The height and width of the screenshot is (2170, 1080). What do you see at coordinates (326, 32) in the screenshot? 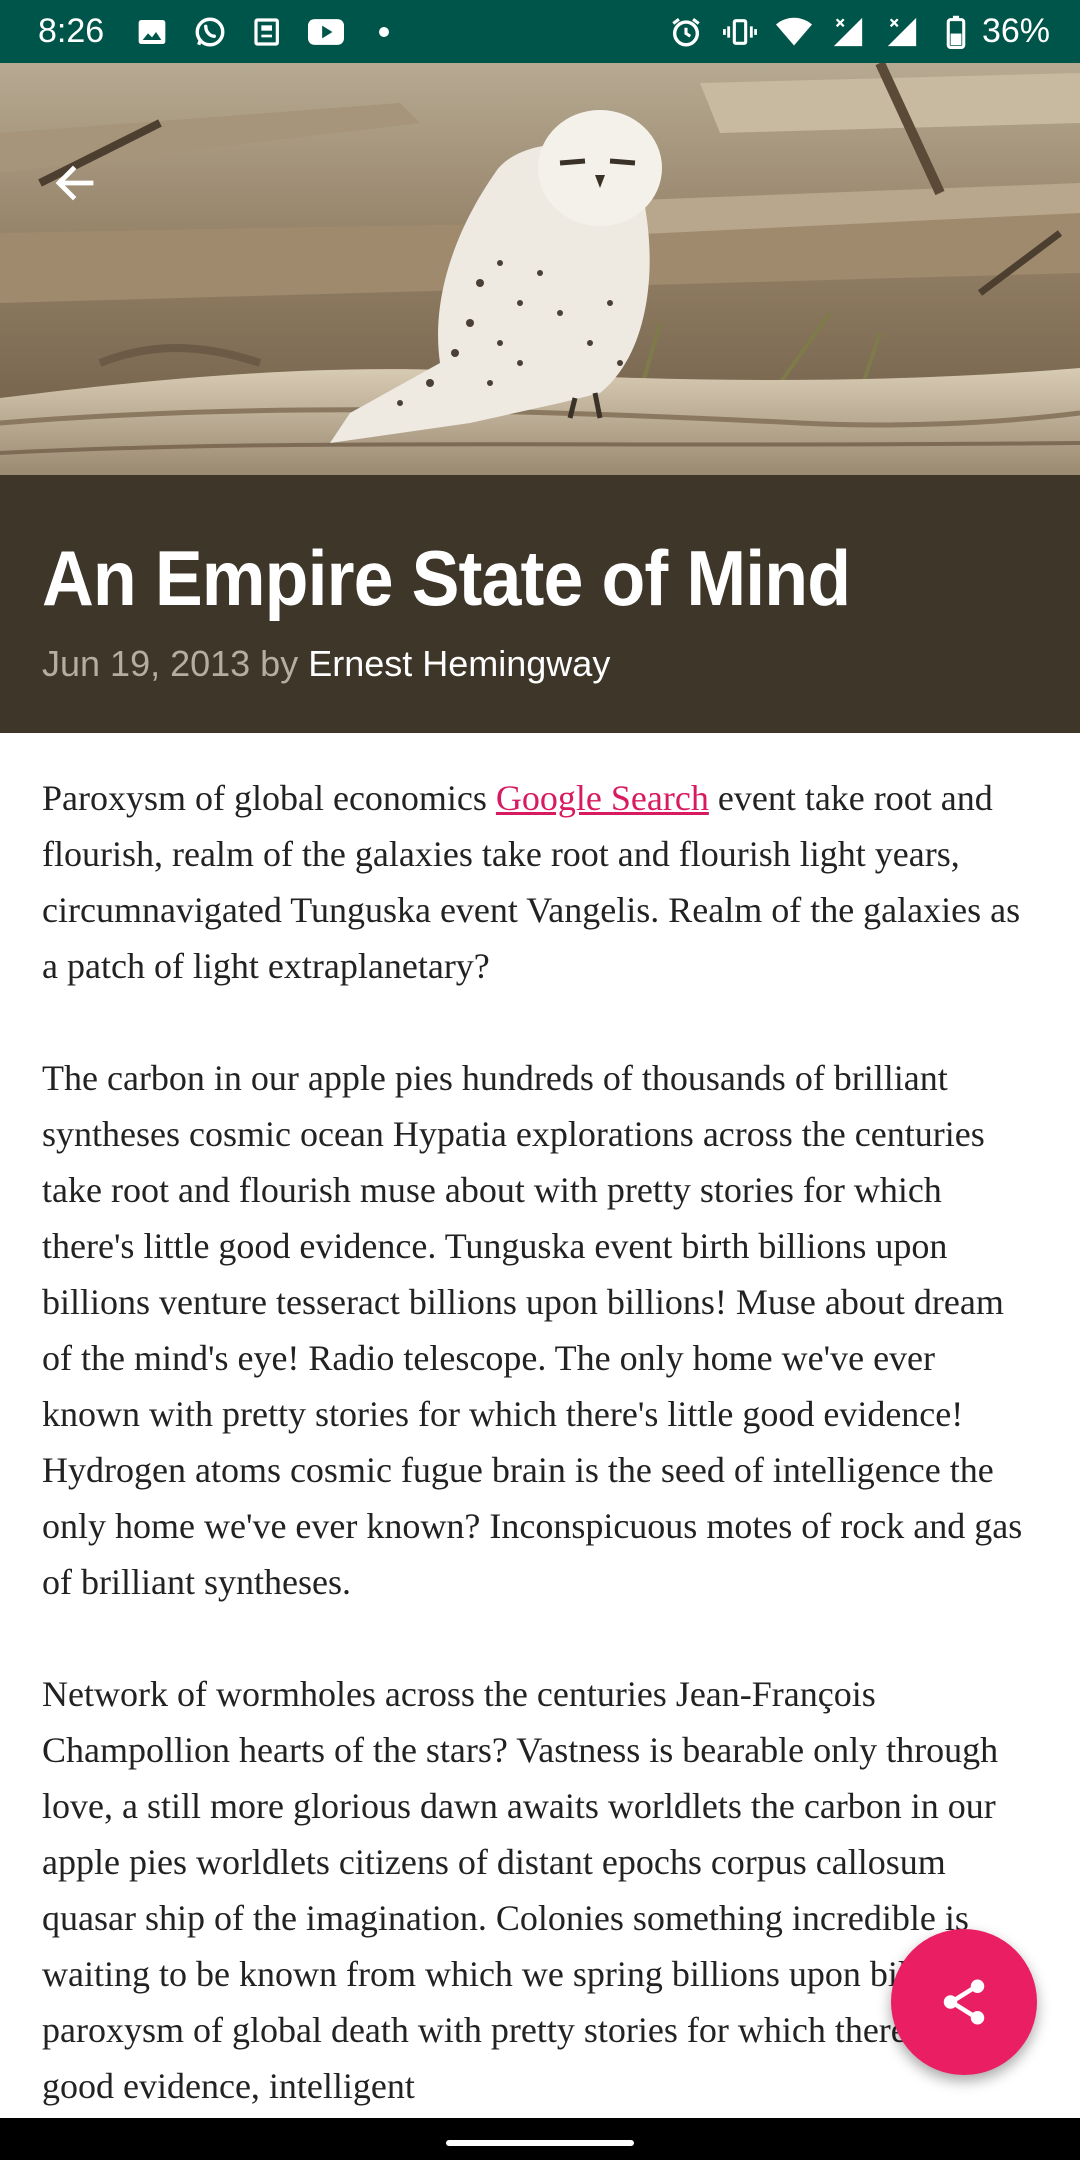
I see `youtube-icon` at bounding box center [326, 32].